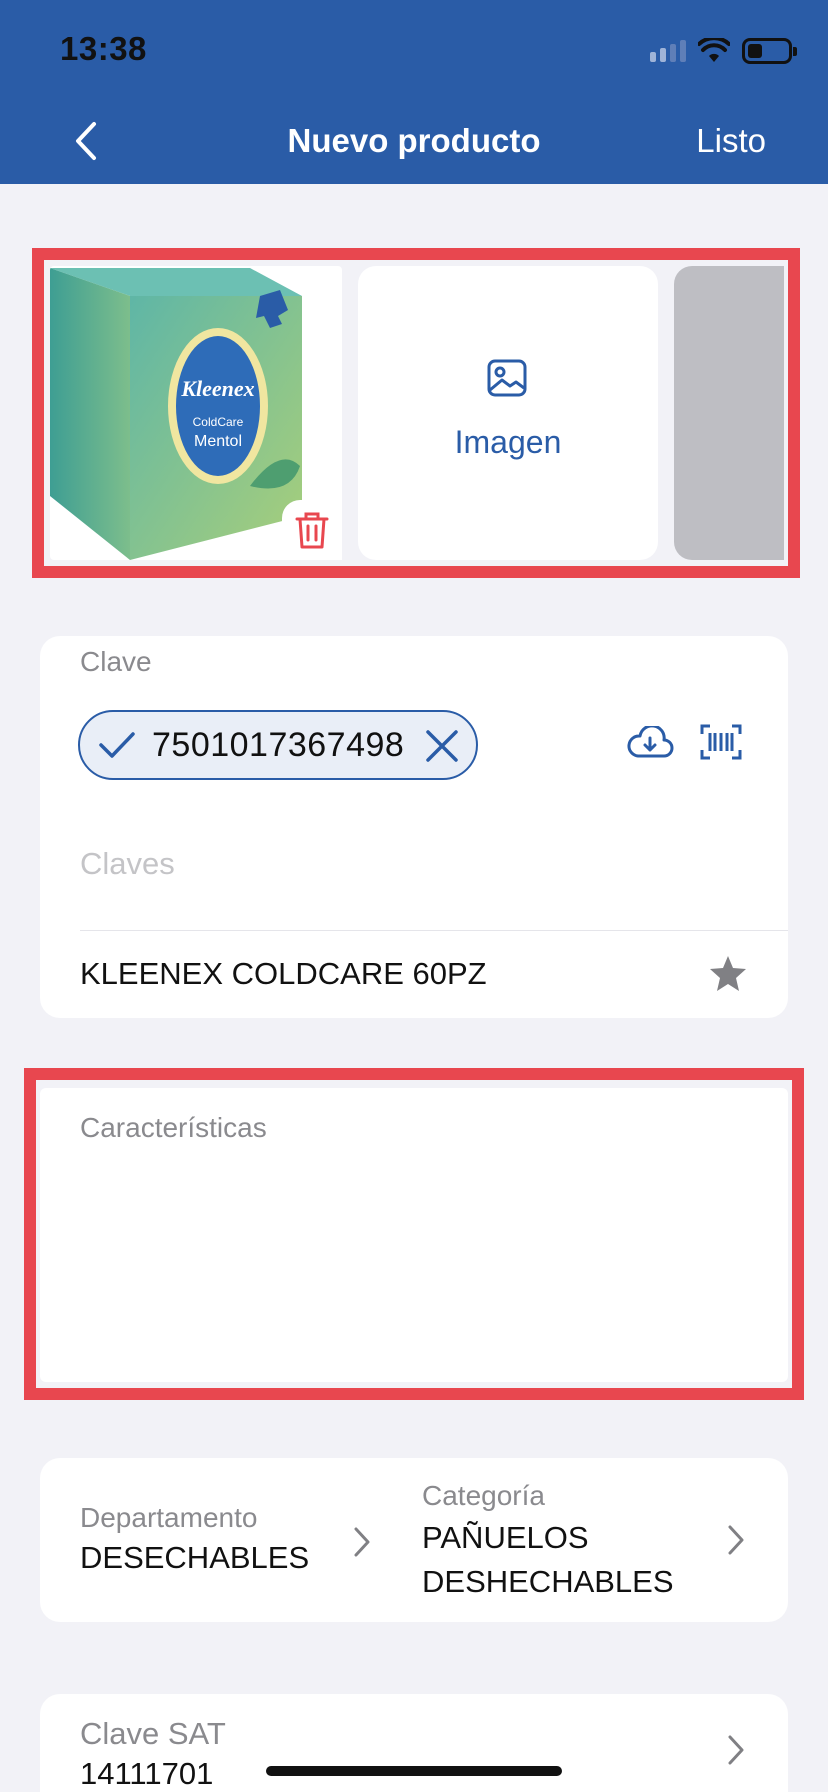  Describe the element at coordinates (169, 1517) in the screenshot. I see `departamento-label: Departamento` at that location.